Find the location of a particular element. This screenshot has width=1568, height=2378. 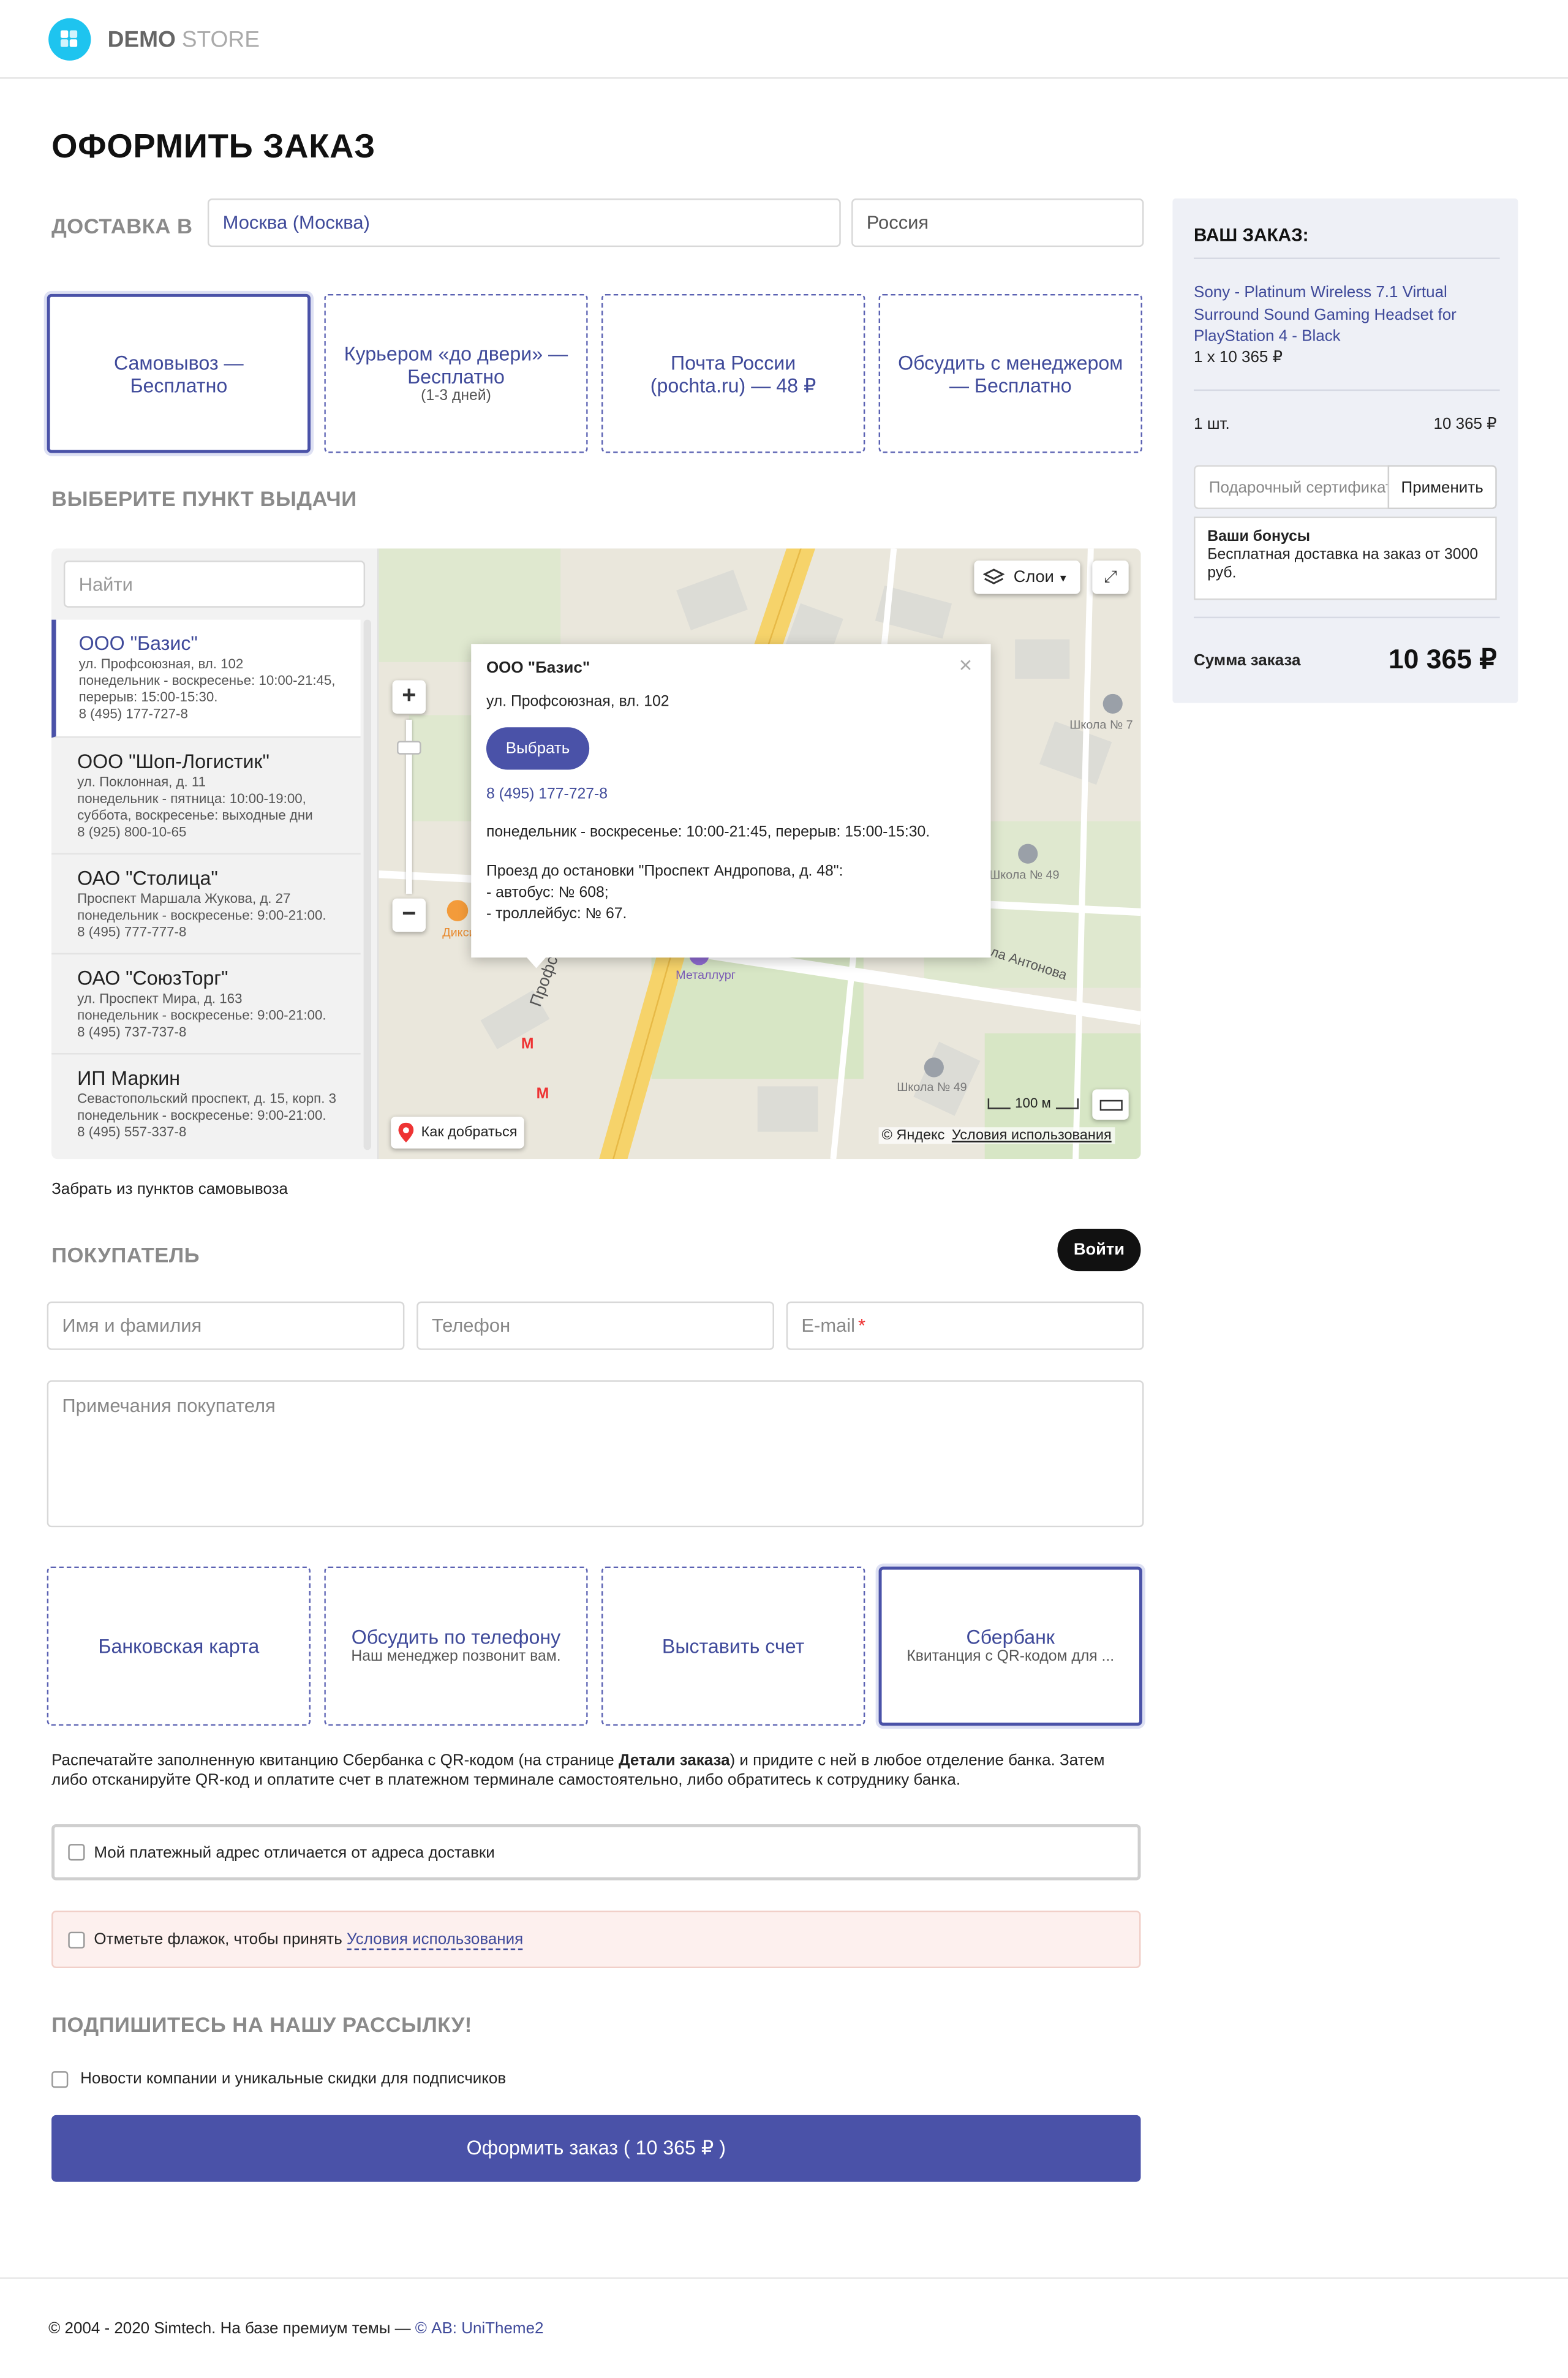

pickup-search-input: Найти is located at coordinates (215, 584).